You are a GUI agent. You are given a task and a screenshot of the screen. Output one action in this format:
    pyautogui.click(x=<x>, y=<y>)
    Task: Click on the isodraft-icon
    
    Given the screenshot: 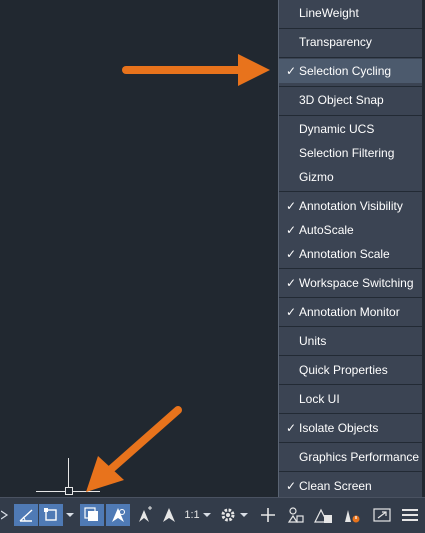 What is the action you would take?
    pyautogui.click(x=5, y=515)
    